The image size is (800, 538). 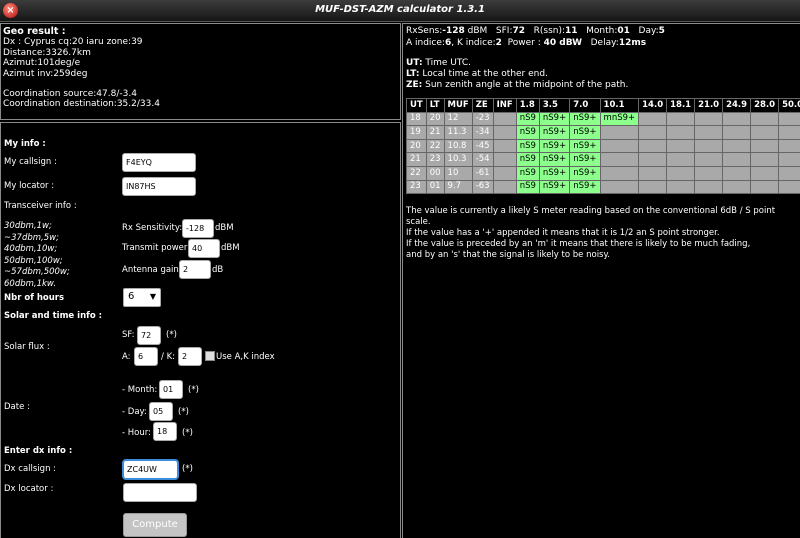 I want to click on column-header: 10.1, so click(x=619, y=105).